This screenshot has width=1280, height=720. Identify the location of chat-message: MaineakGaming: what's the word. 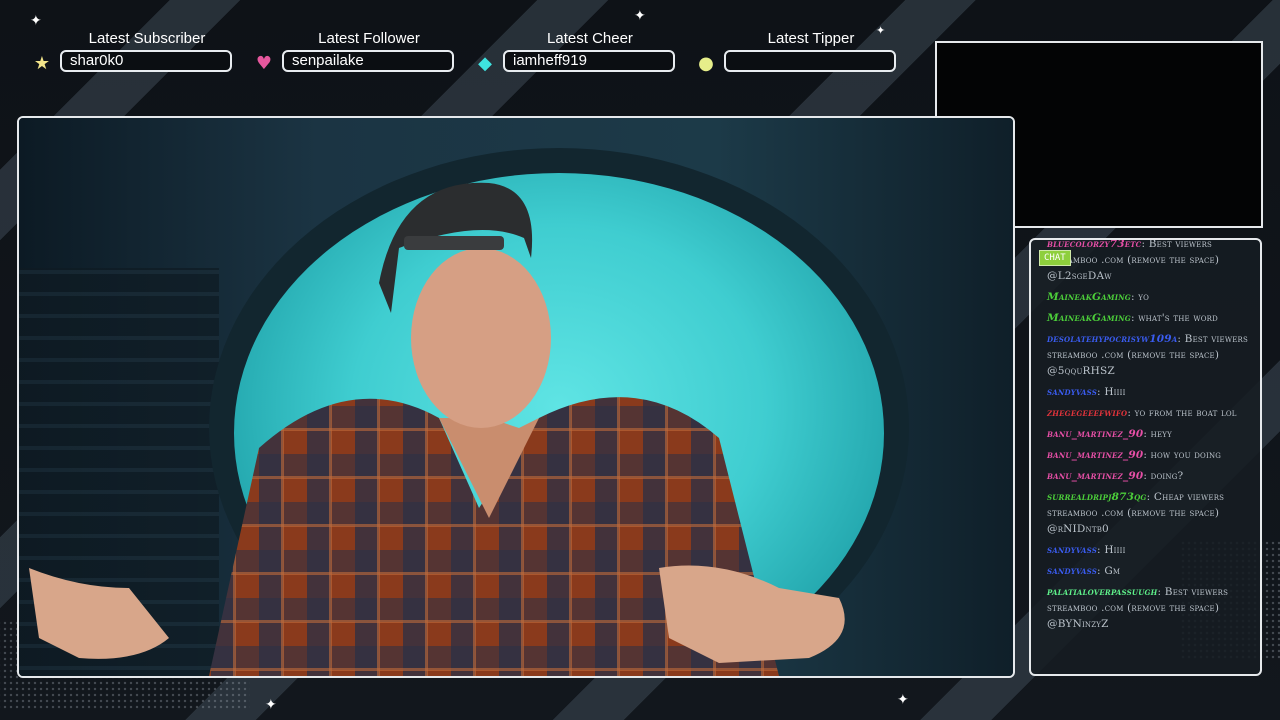
(1153, 318).